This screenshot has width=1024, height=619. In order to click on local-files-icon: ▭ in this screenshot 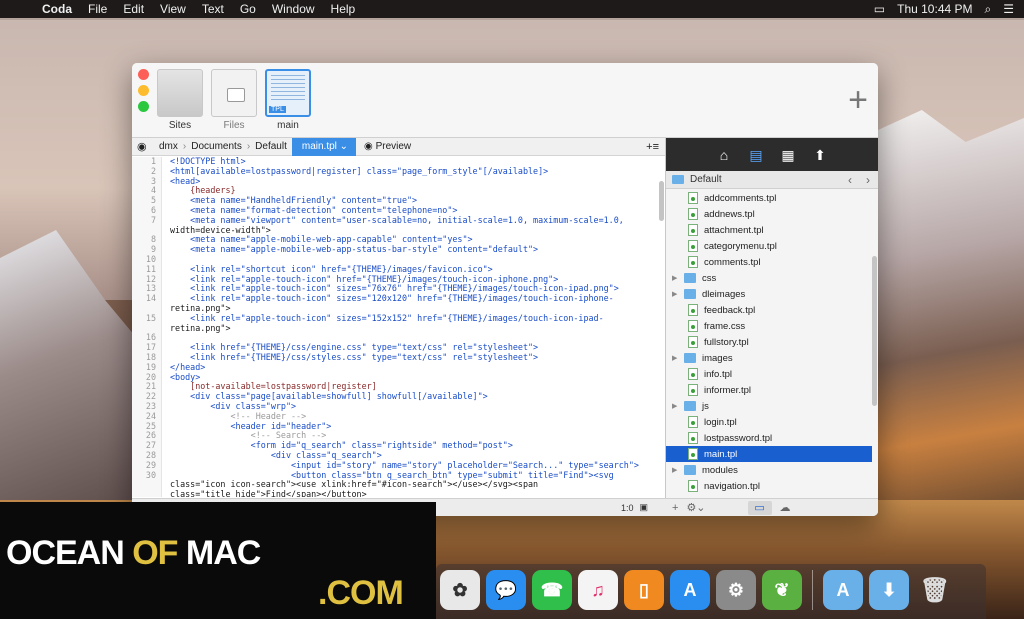, I will do `click(759, 507)`.